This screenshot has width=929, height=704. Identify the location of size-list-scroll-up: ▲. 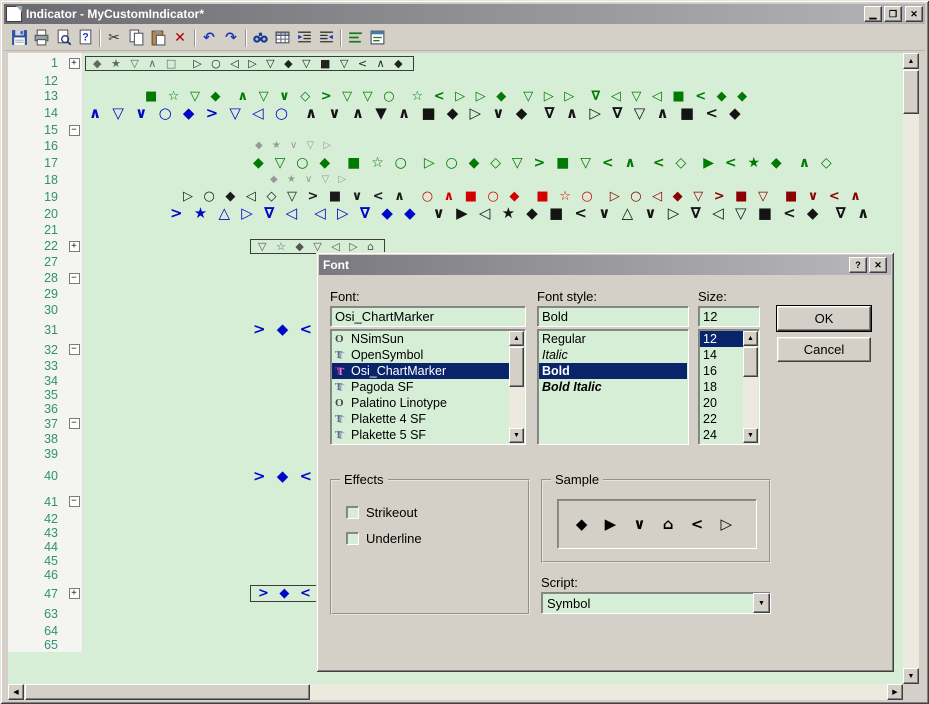
(750, 338).